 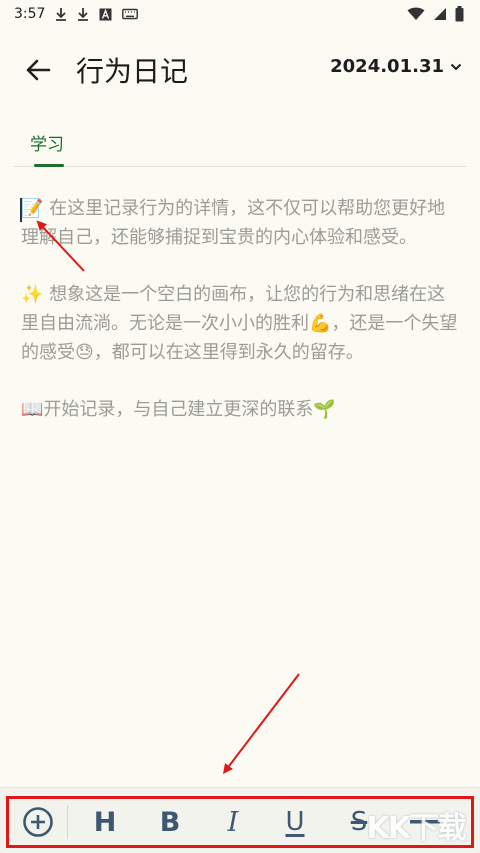 What do you see at coordinates (132, 71) in the screenshot?
I see `page-title: 行为日记` at bounding box center [132, 71].